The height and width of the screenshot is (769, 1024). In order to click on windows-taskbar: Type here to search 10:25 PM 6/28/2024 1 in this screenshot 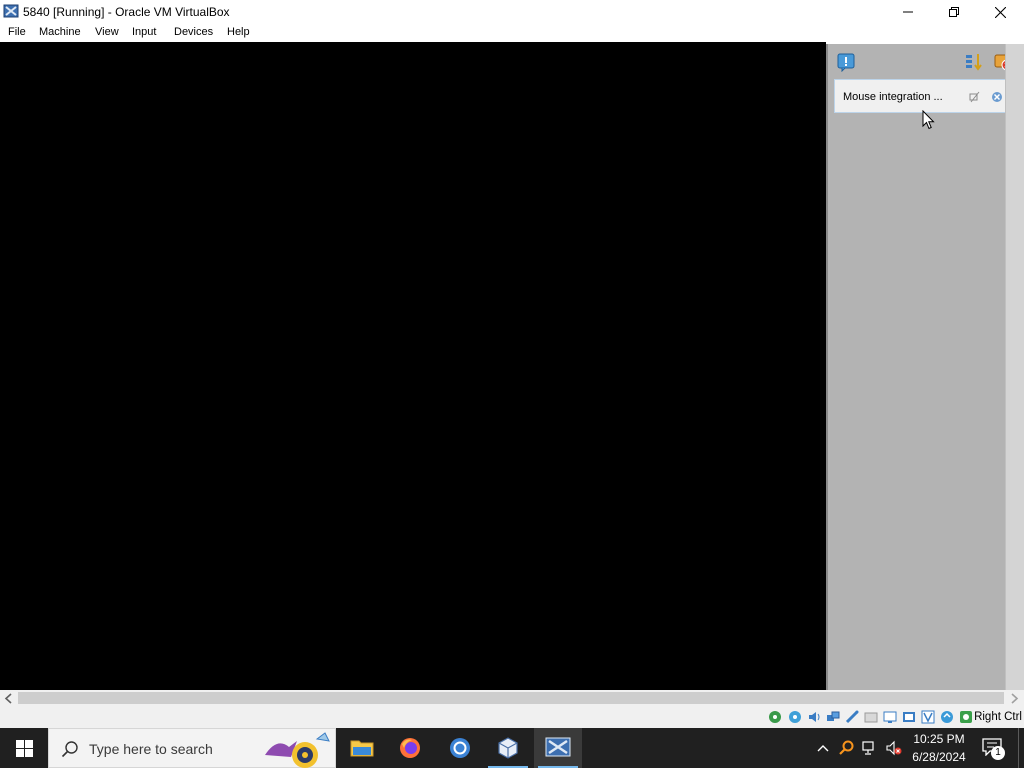, I will do `click(512, 748)`.